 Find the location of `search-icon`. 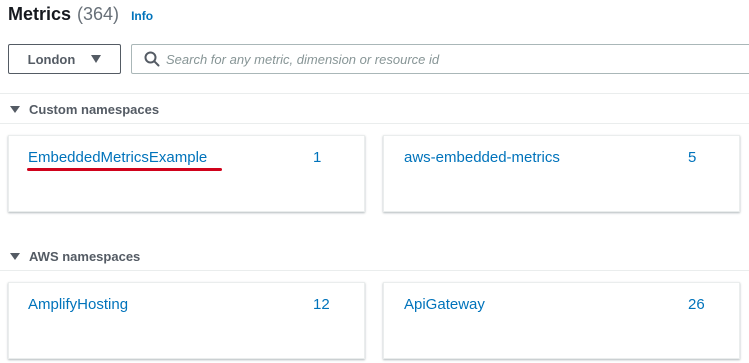

search-icon is located at coordinates (152, 59).